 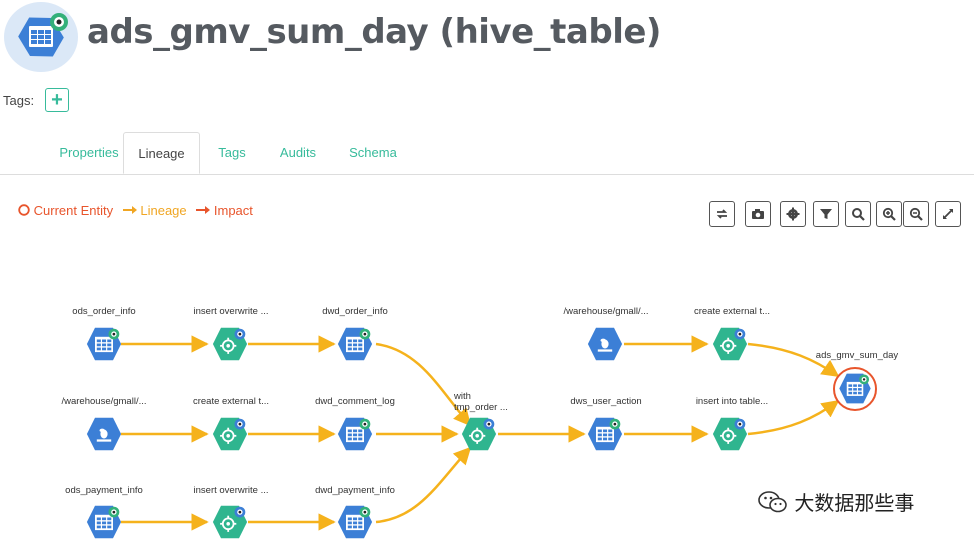 What do you see at coordinates (772, 502) in the screenshot?
I see `wechat-icon` at bounding box center [772, 502].